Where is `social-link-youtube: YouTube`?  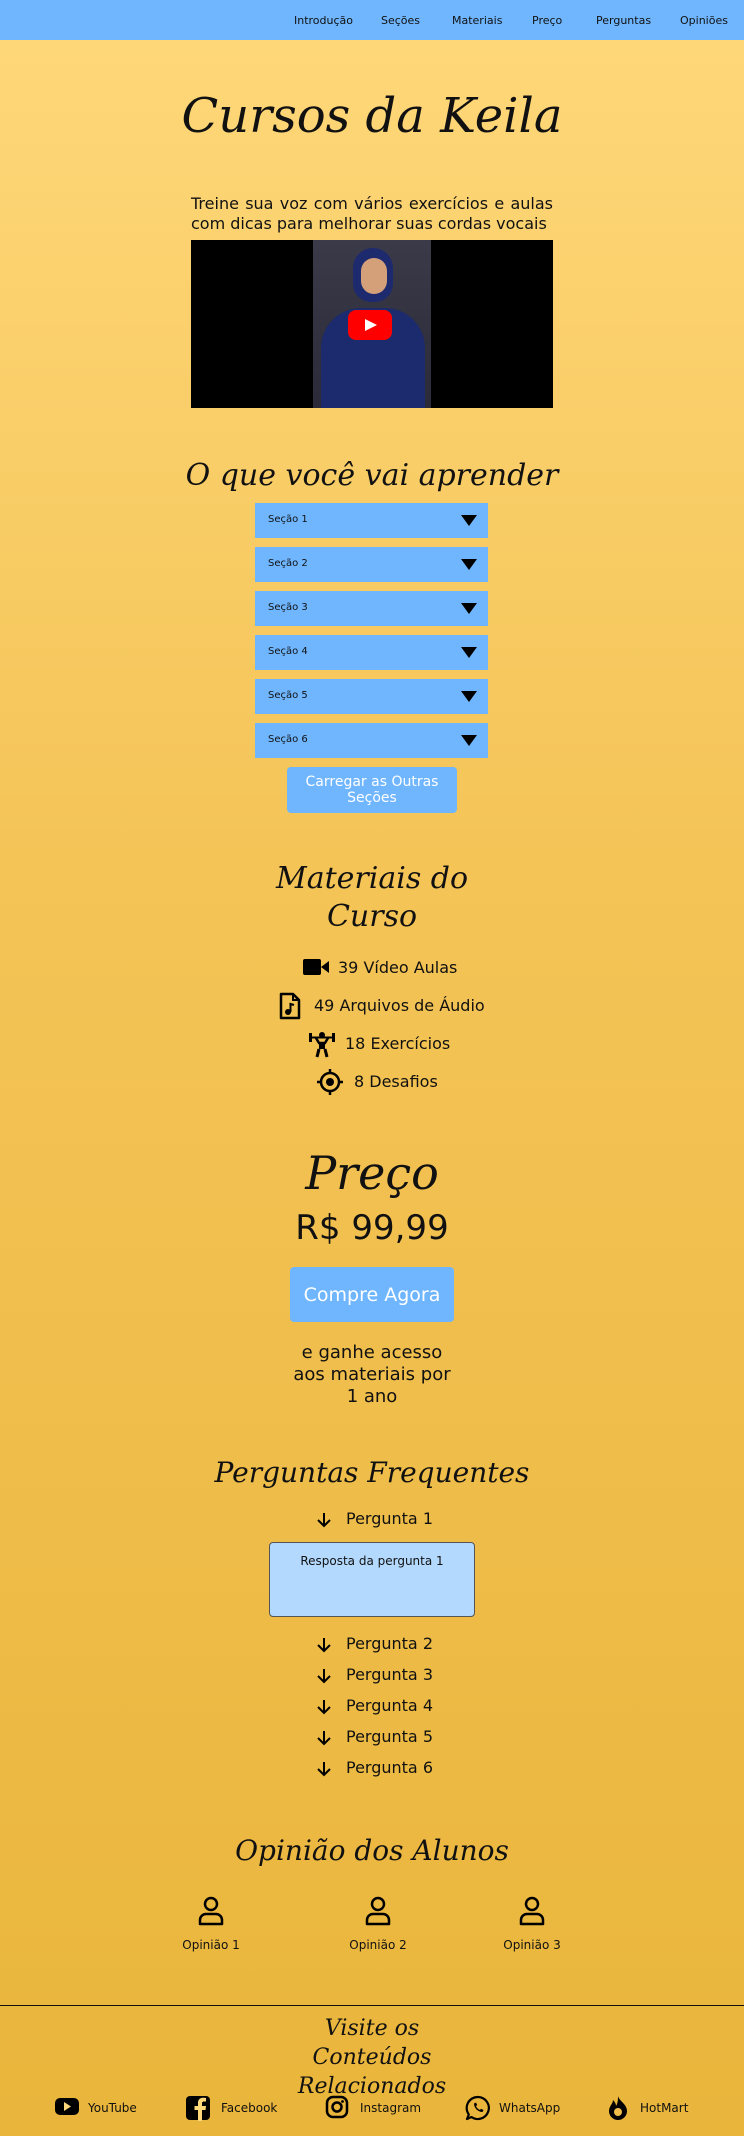
social-link-youtube: YouTube is located at coordinates (104, 2108).